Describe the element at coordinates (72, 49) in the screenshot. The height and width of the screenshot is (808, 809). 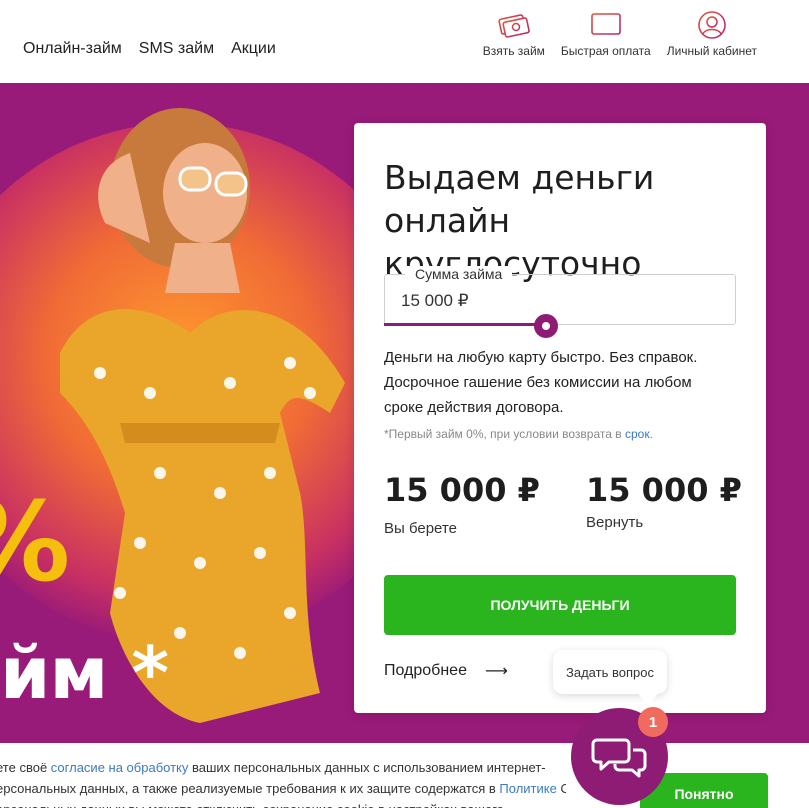
I see `nav-item-online-loan: Онлайн-займ` at that location.